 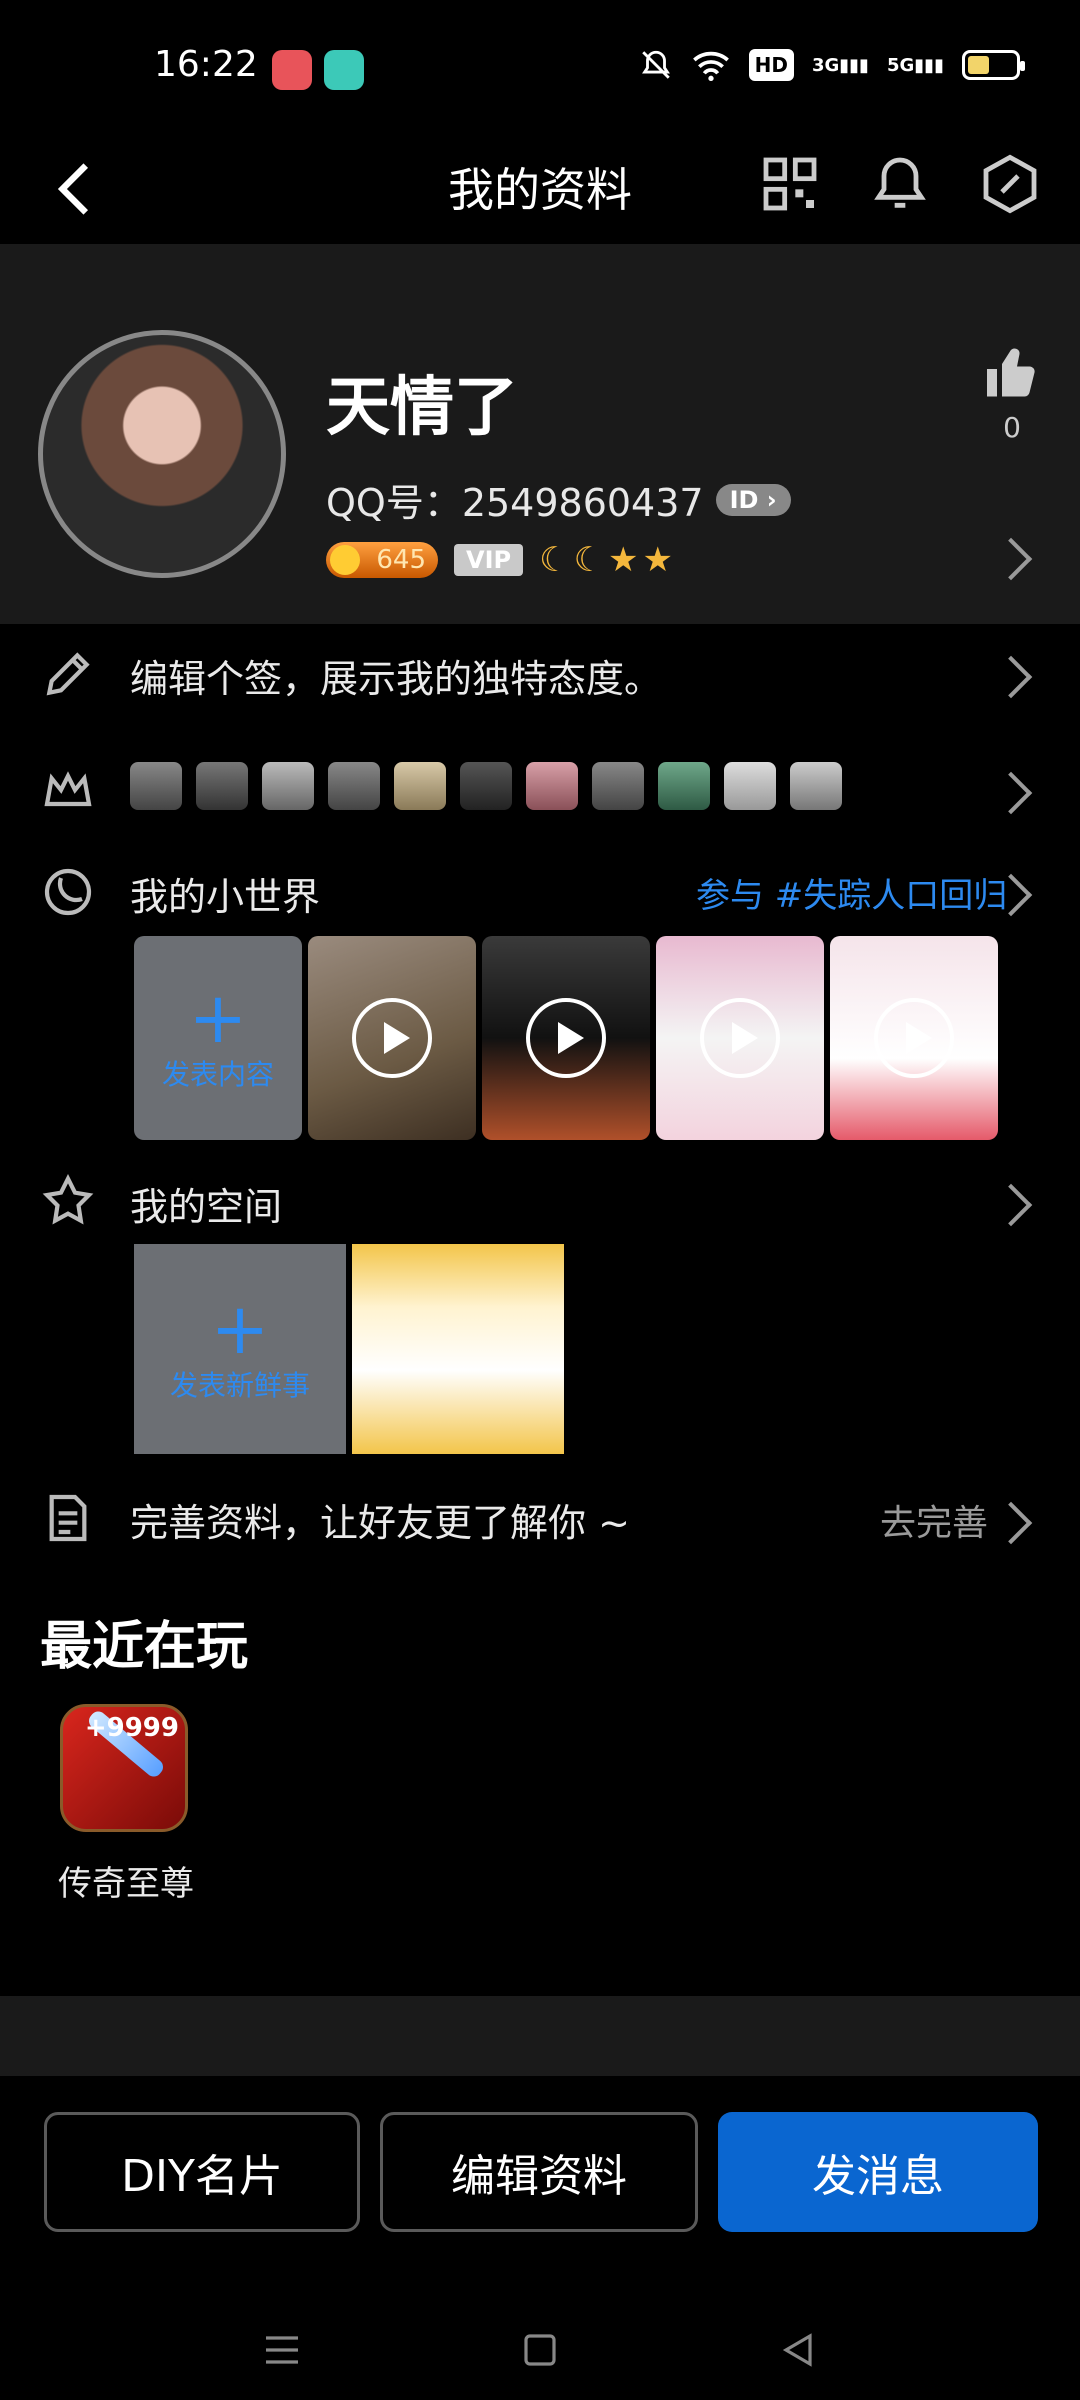 I want to click on qr-code-icon, so click(x=790, y=184).